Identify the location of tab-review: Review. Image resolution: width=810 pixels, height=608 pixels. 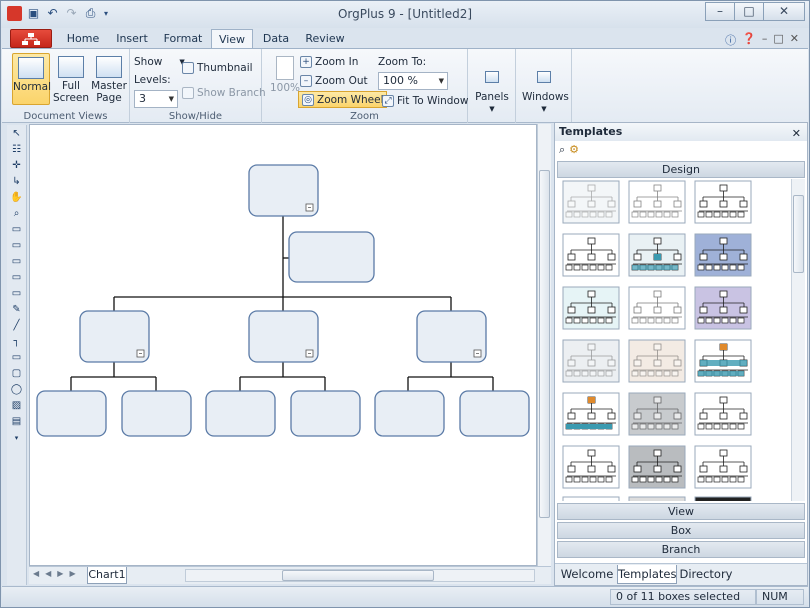
(325, 40).